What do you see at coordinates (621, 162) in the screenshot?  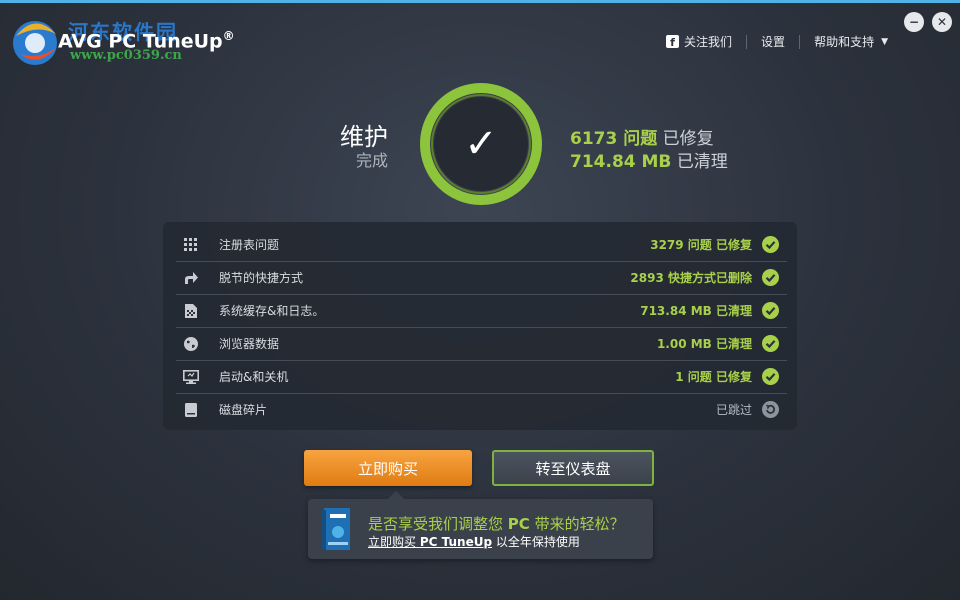 I see `space-cleaned-value: 714.84 MB` at bounding box center [621, 162].